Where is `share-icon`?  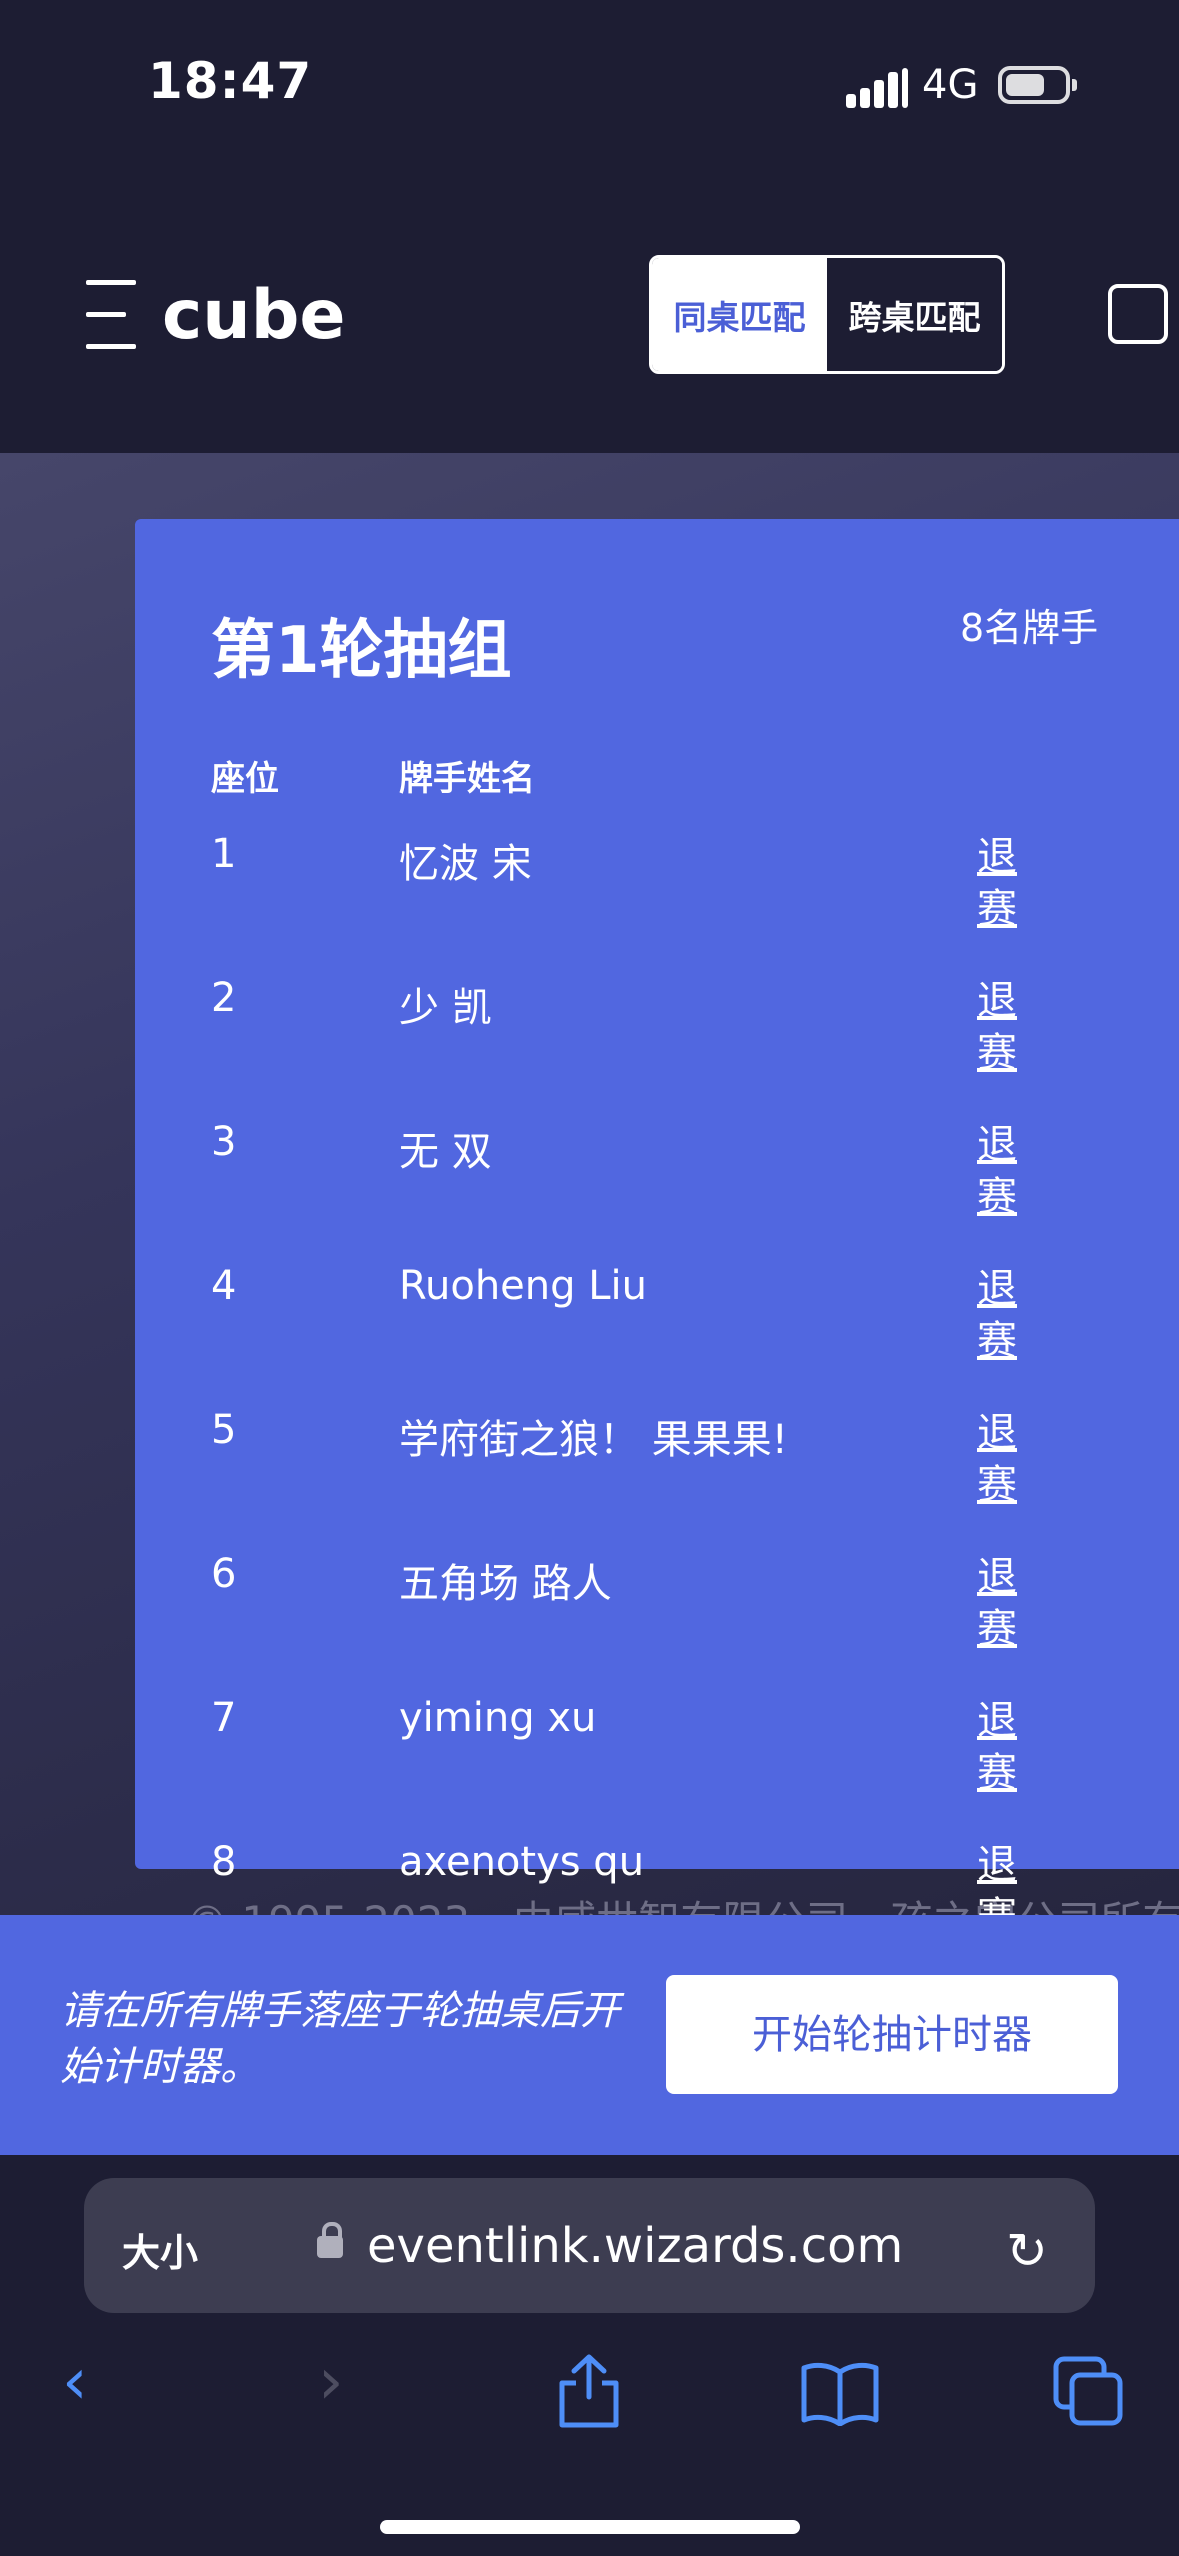
share-icon is located at coordinates (589, 2391).